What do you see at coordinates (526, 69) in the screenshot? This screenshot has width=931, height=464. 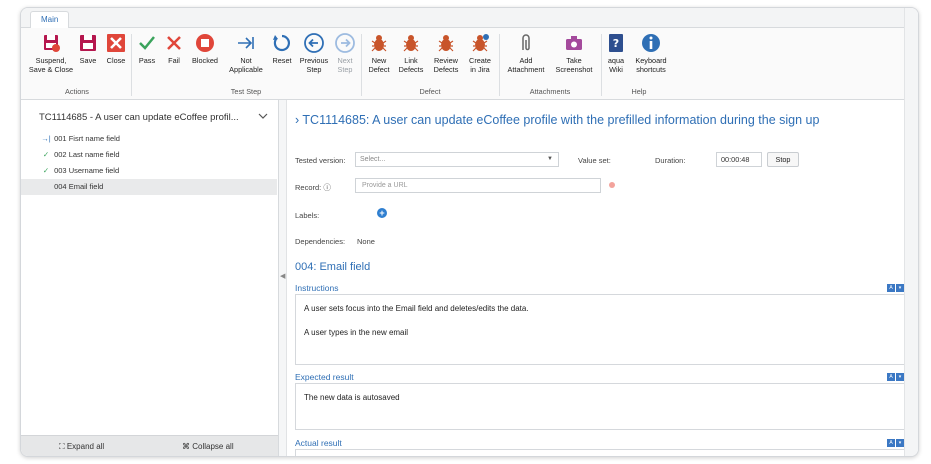 I see `add-attachment-label-2: Attachment` at bounding box center [526, 69].